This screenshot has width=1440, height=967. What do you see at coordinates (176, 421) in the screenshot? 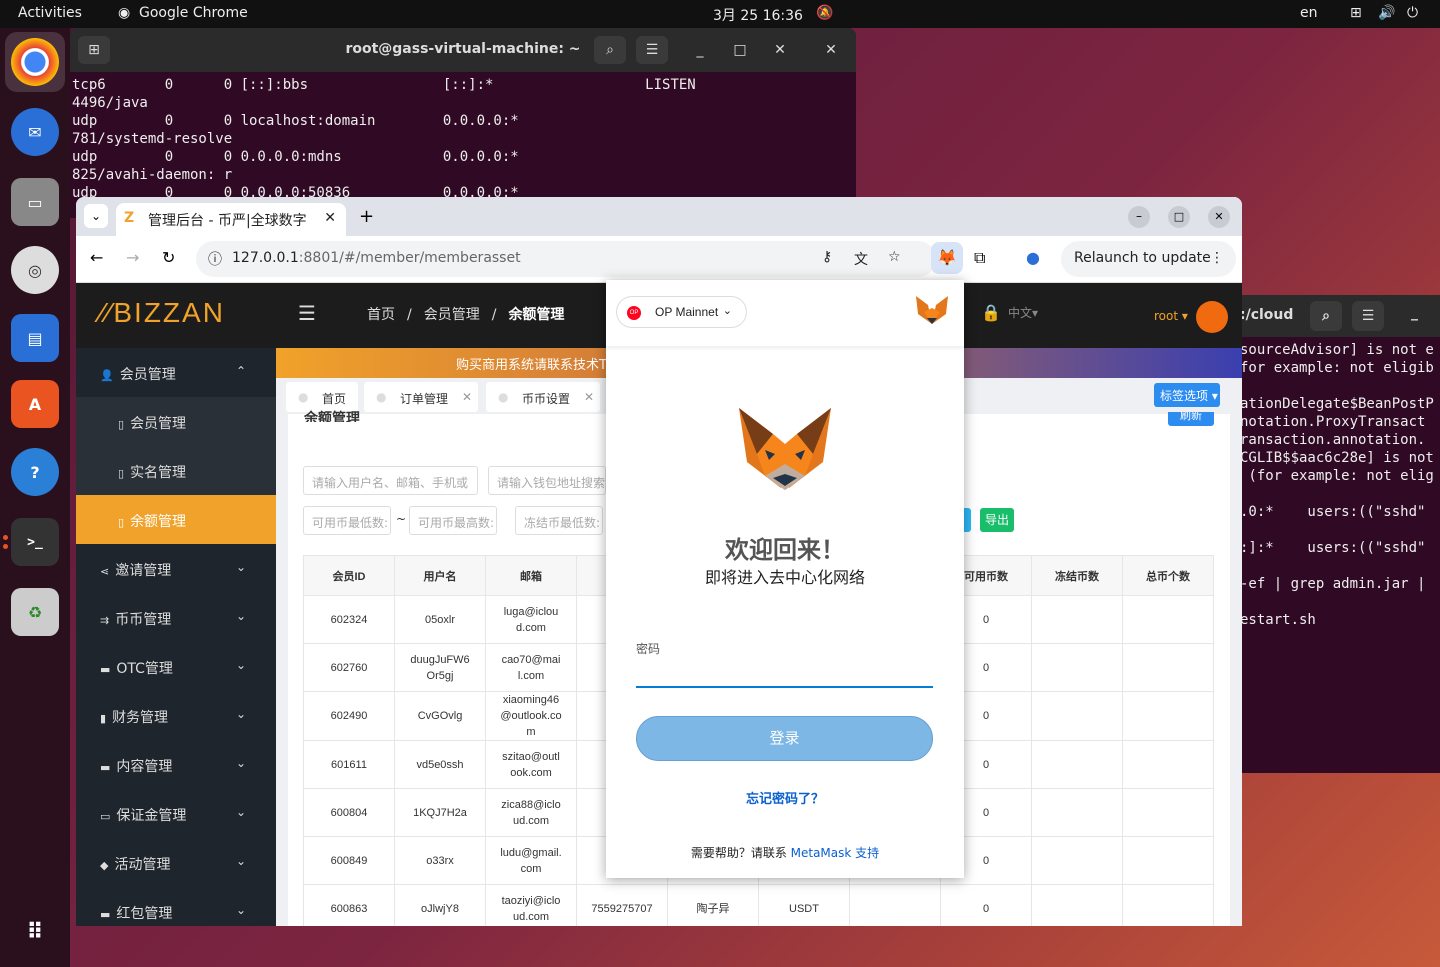
I see `sidebar-item-1: ▯ 会员管理` at bounding box center [176, 421].